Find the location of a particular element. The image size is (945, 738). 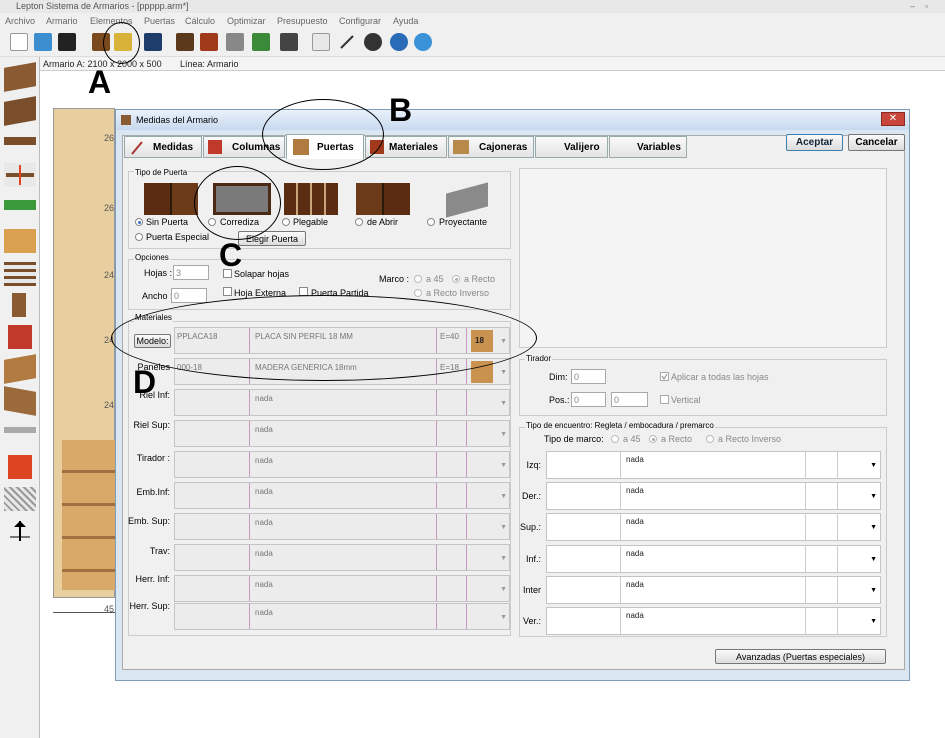

red-divider-icon is located at coordinates (20, 337).